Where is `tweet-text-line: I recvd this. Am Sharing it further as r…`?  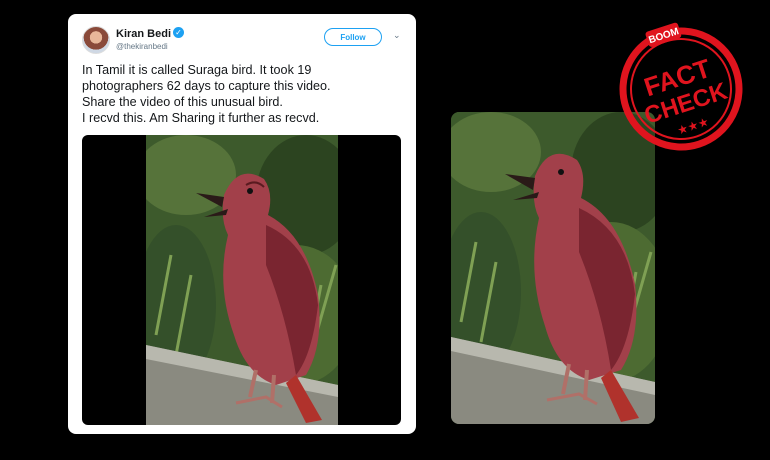
tweet-text-line: I recvd this. Am Sharing it further as r… is located at coordinates (201, 118).